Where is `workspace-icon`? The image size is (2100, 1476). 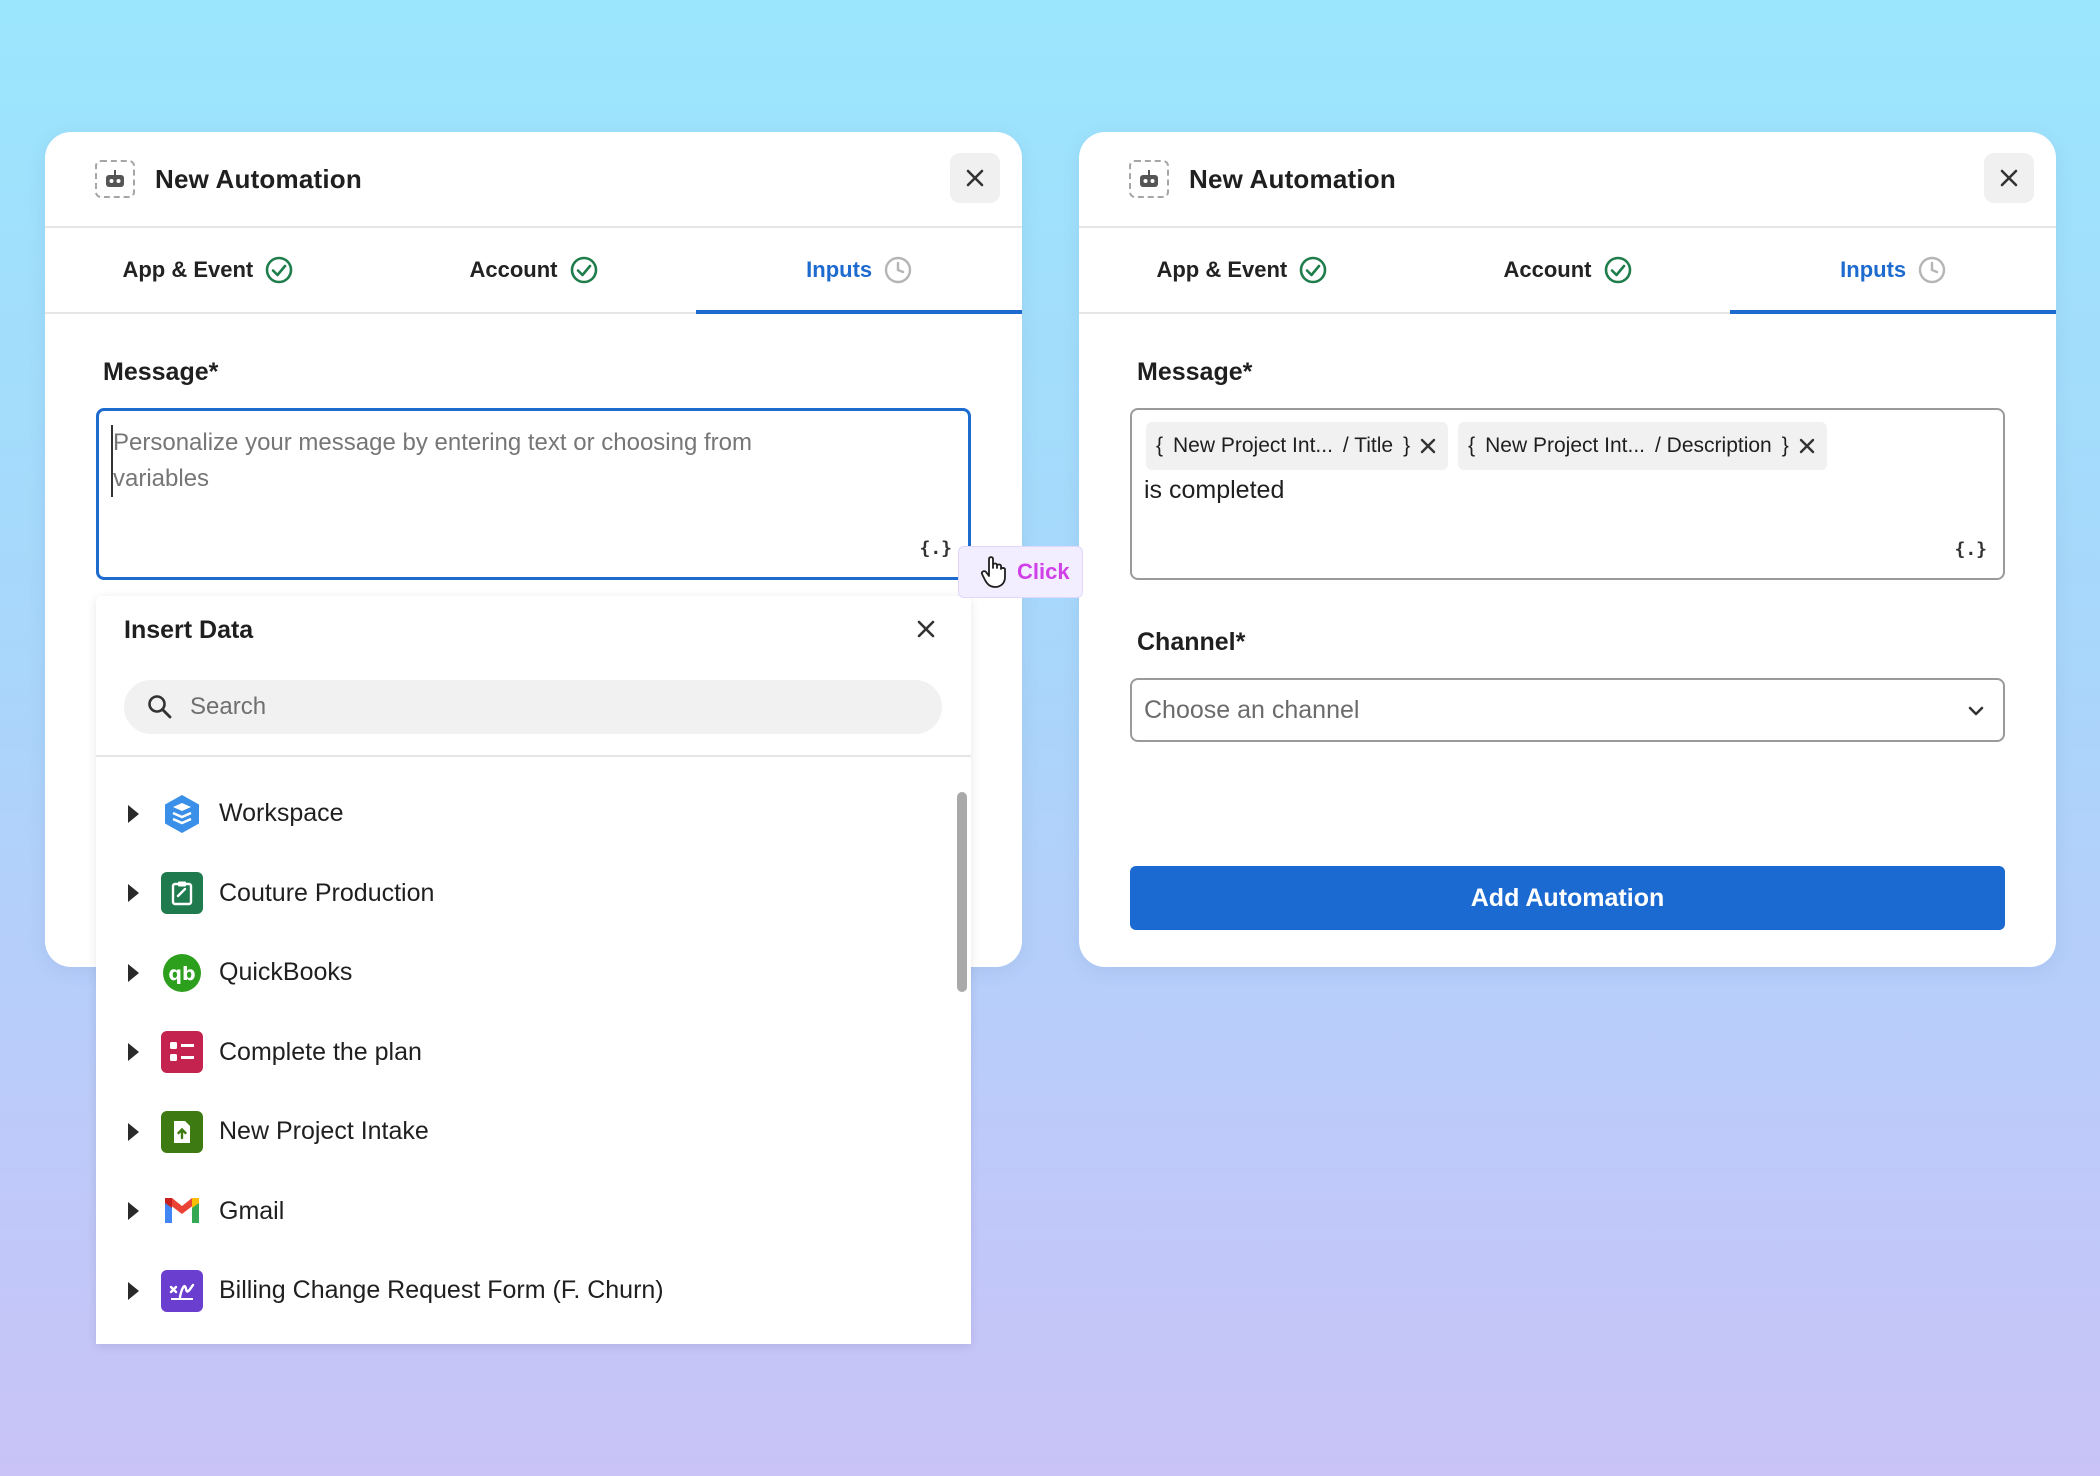 workspace-icon is located at coordinates (182, 814).